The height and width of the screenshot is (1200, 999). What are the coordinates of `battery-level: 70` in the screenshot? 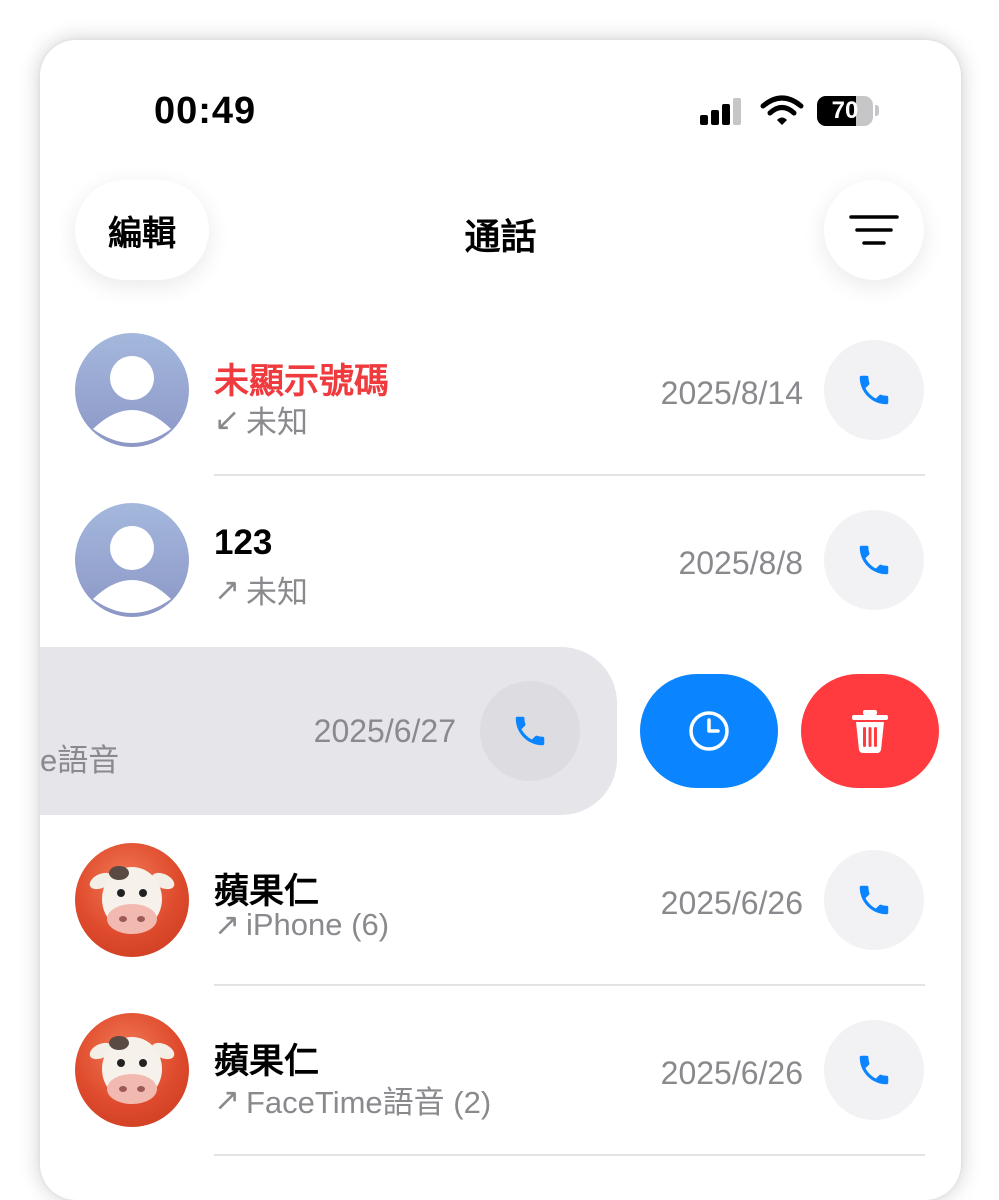 It's located at (845, 110).